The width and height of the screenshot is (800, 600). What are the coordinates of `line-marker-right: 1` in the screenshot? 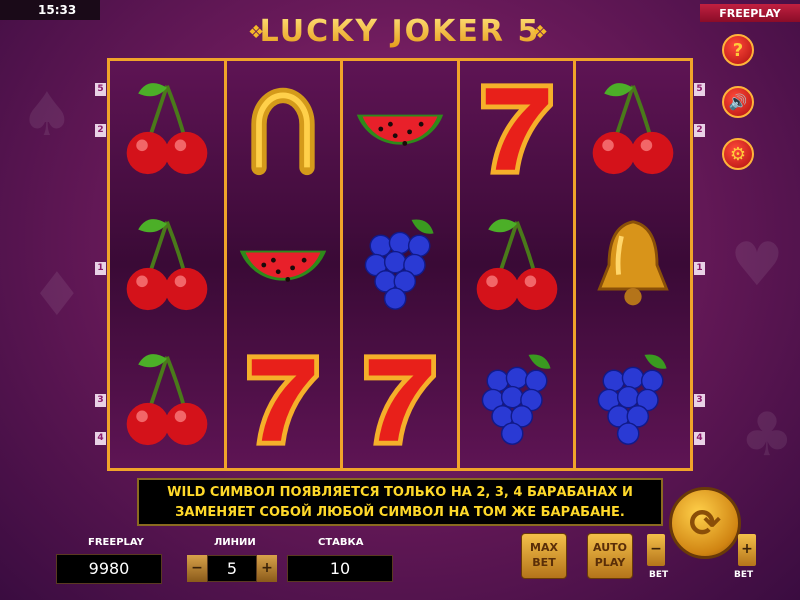 It's located at (699, 268).